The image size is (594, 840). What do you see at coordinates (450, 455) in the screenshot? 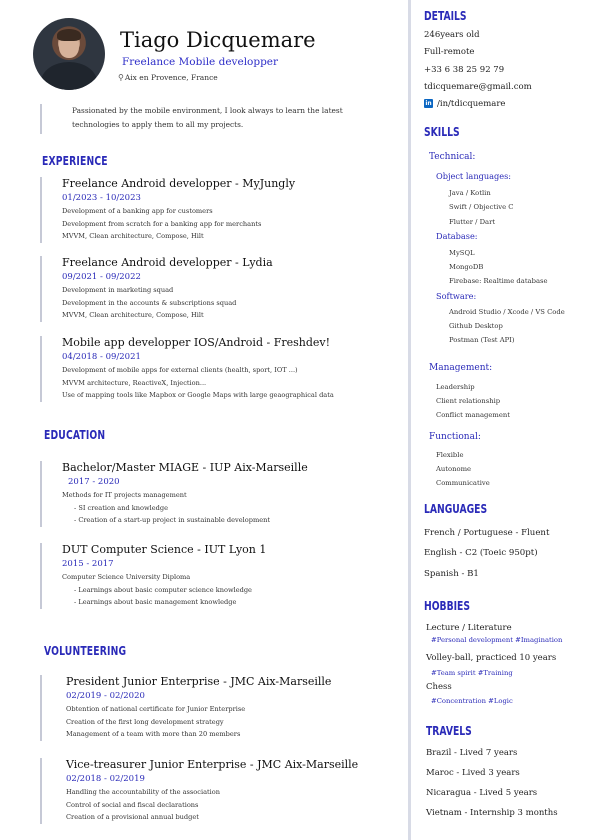
I see `skill-item: Flexible` at bounding box center [450, 455].